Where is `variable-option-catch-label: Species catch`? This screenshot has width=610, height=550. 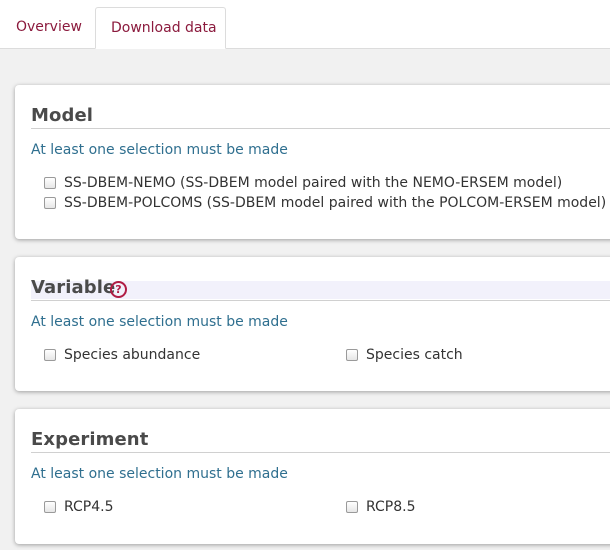
variable-option-catch-label: Species catch is located at coordinates (414, 355).